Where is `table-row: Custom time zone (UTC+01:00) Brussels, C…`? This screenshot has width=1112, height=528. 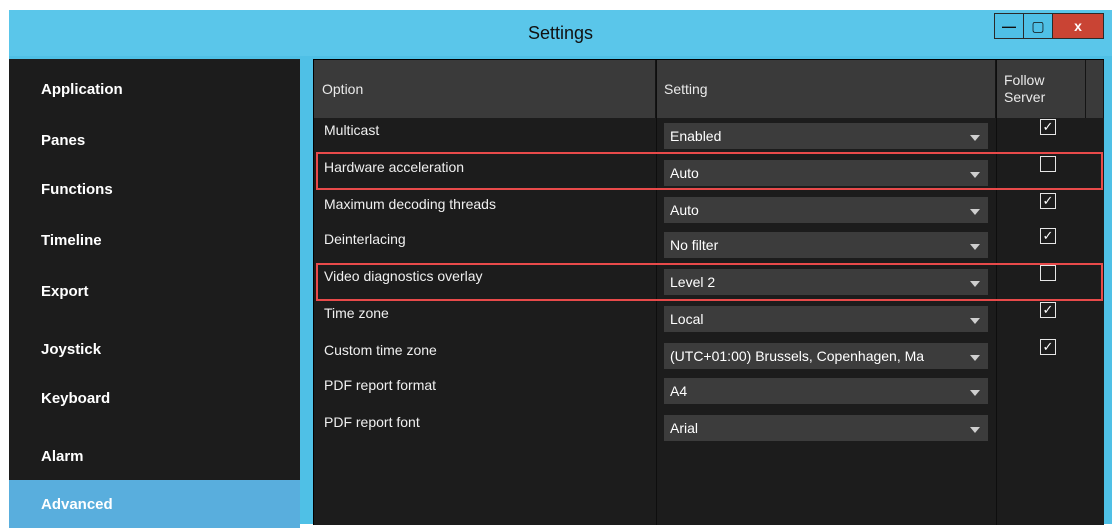 table-row: Custom time zone (UTC+01:00) Brussels, C… is located at coordinates (709, 352).